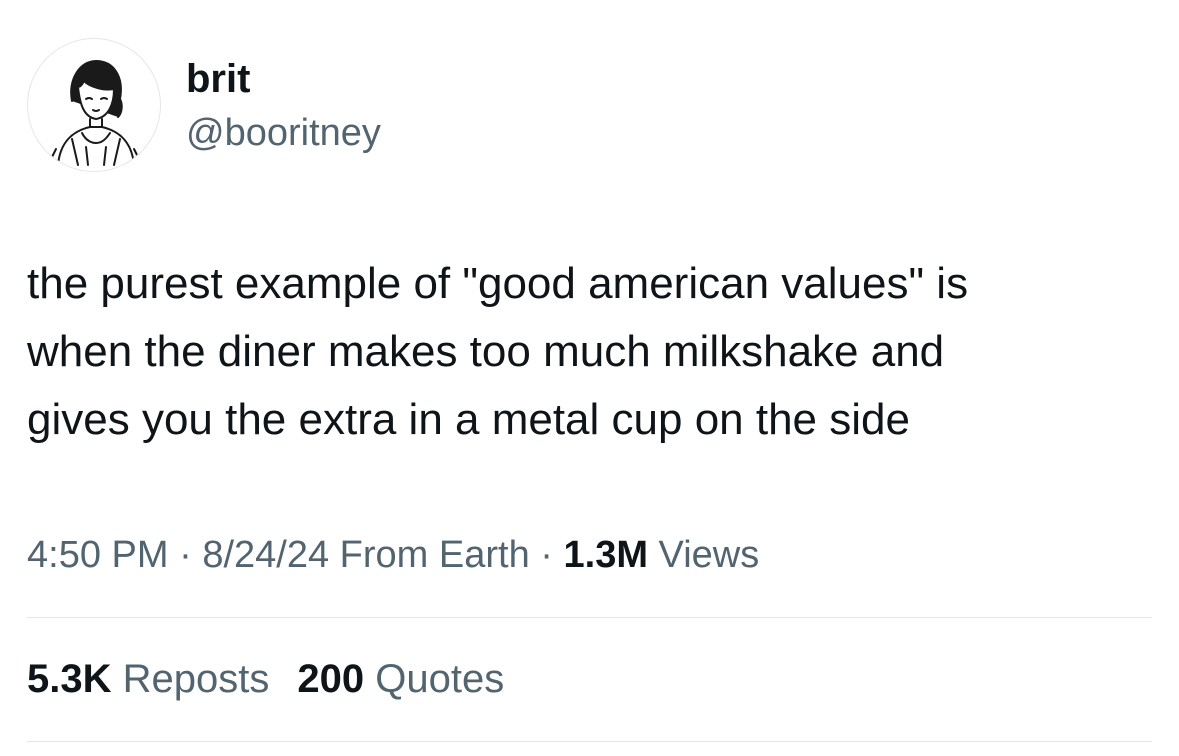 The height and width of the screenshot is (756, 1179). I want to click on tweet-stats: 5.3K Reposts 200 Quotes, so click(265, 679).